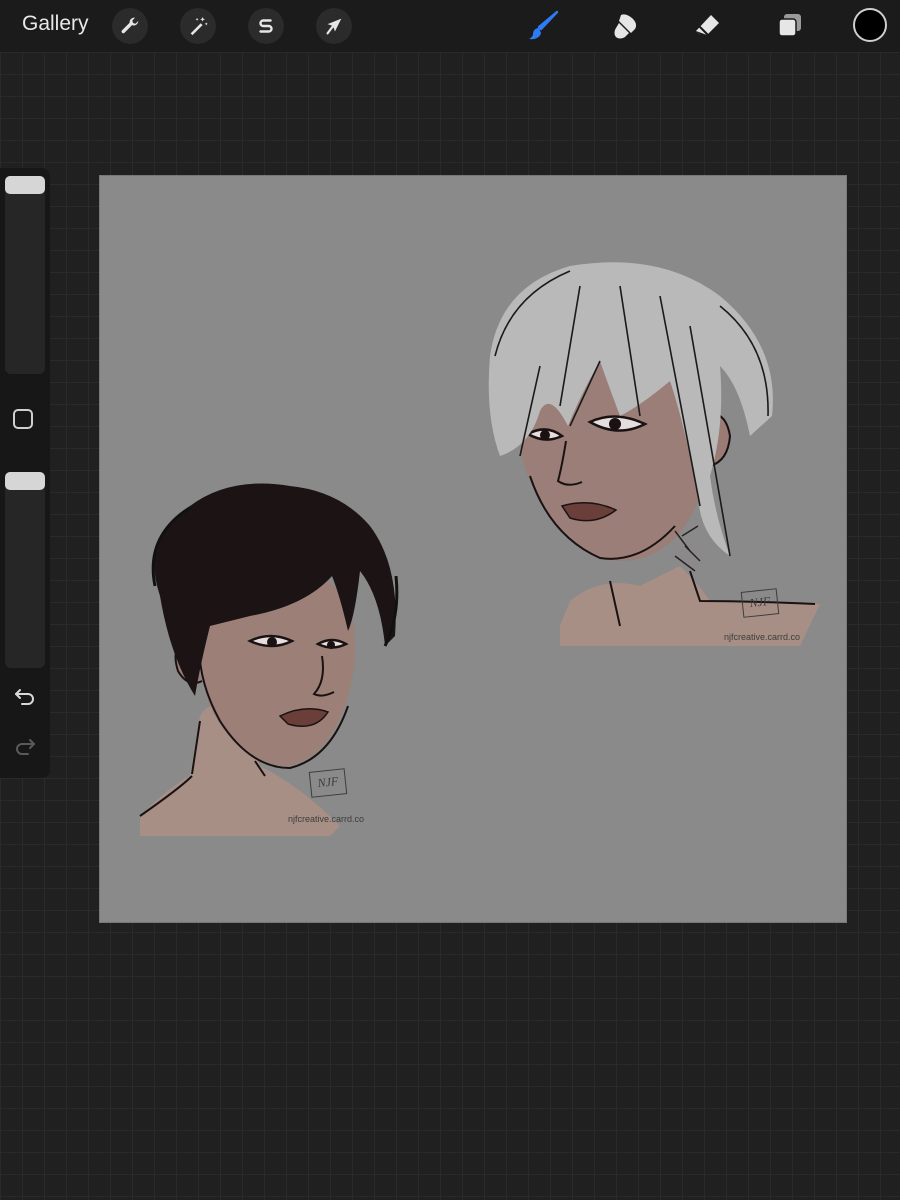  Describe the element at coordinates (450, 26) in the screenshot. I see `top-toolbar: Gallery` at that location.